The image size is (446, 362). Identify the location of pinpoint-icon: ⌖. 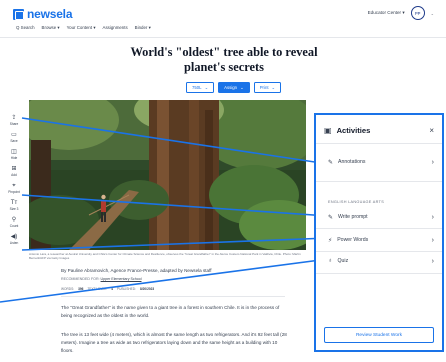
(14, 186).